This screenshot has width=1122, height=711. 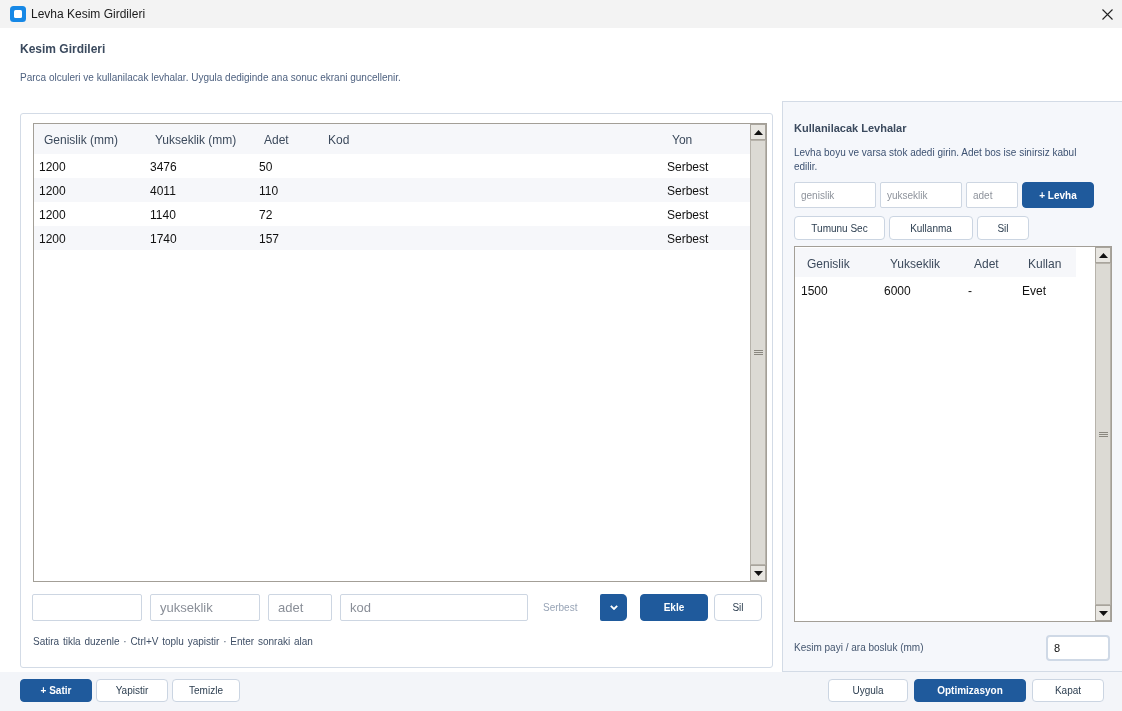 What do you see at coordinates (63, 49) in the screenshot?
I see `section-title: Kesim Girdileri` at bounding box center [63, 49].